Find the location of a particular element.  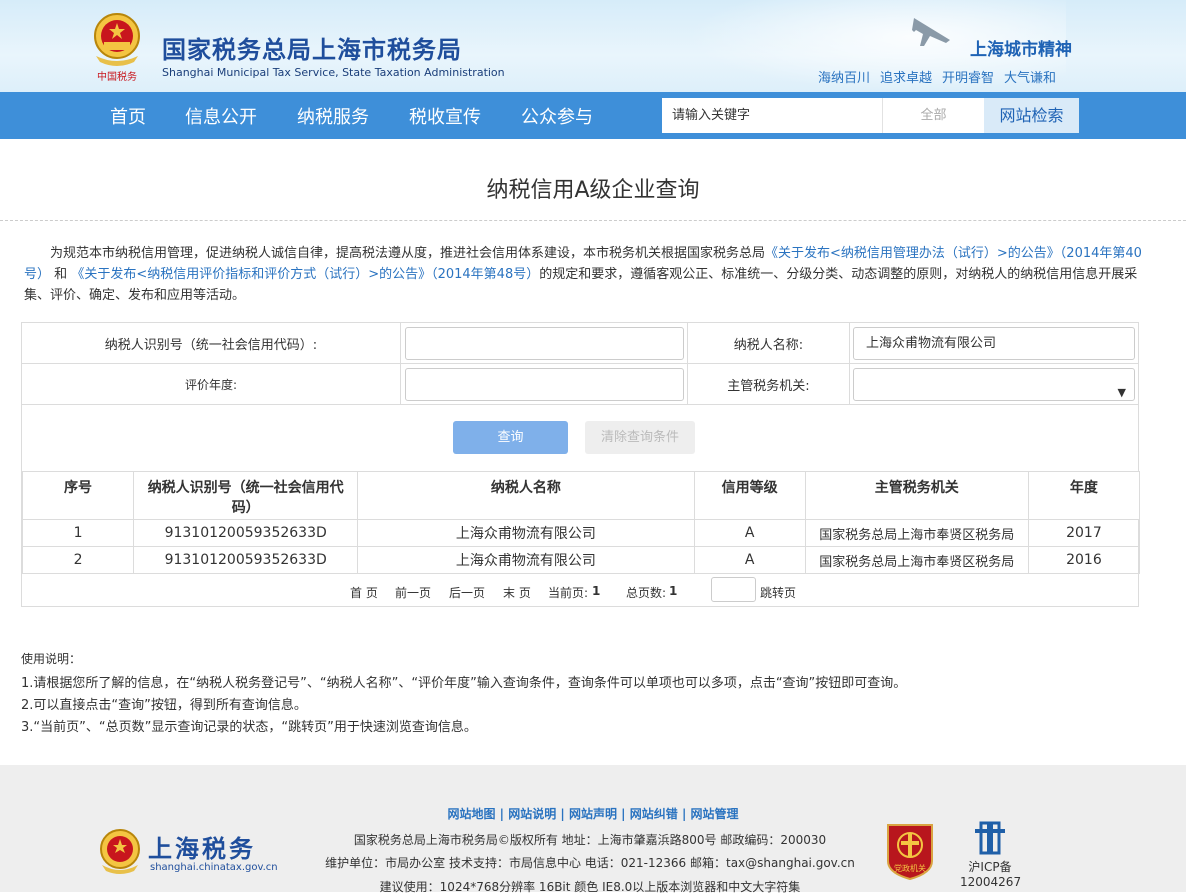

table-header-row: 序号 纳税人识别号（统一社会信用代码） 纳税人名称 信用等级 主管税务机关 年度 is located at coordinates (581, 495).